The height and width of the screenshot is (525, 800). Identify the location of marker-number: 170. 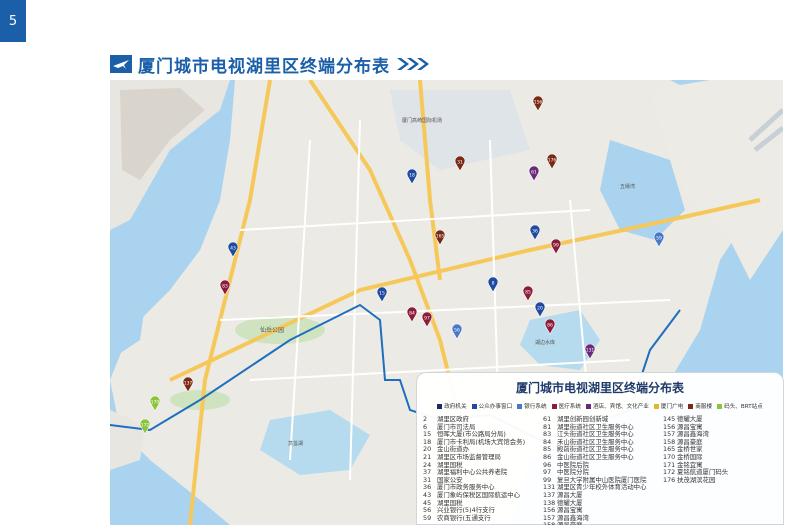
(155, 403).